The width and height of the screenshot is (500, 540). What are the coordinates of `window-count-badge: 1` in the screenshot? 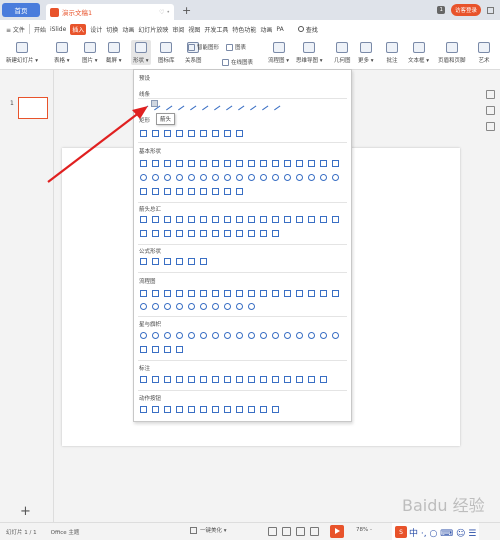 It's located at (441, 10).